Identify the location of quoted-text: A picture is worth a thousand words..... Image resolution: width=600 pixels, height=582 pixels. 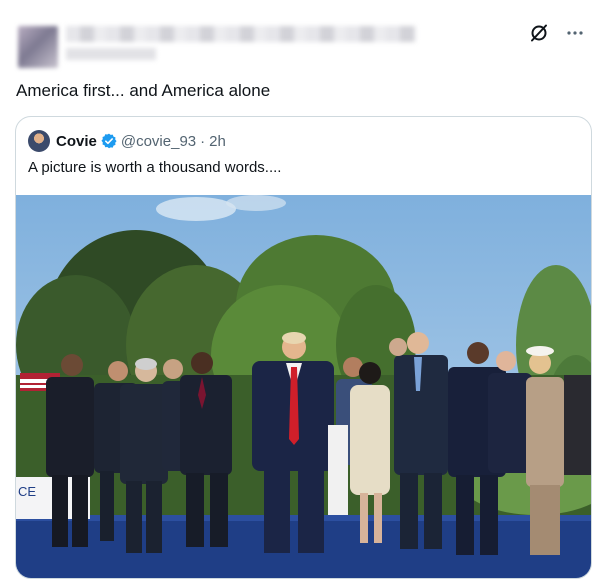
(155, 167).